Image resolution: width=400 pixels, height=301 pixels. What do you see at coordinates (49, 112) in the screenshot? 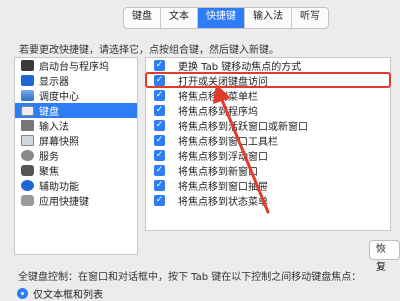
I see `category-label: 键盘` at bounding box center [49, 112].